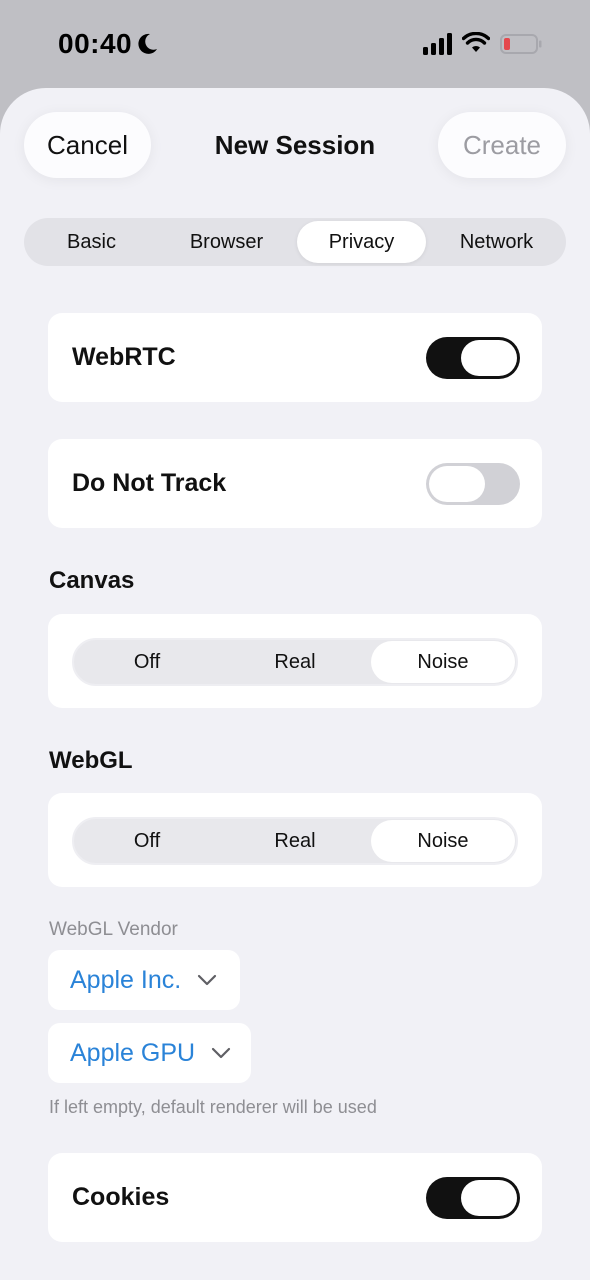 This screenshot has width=590, height=1280. I want to click on cellular-signal-icon, so click(437, 44).